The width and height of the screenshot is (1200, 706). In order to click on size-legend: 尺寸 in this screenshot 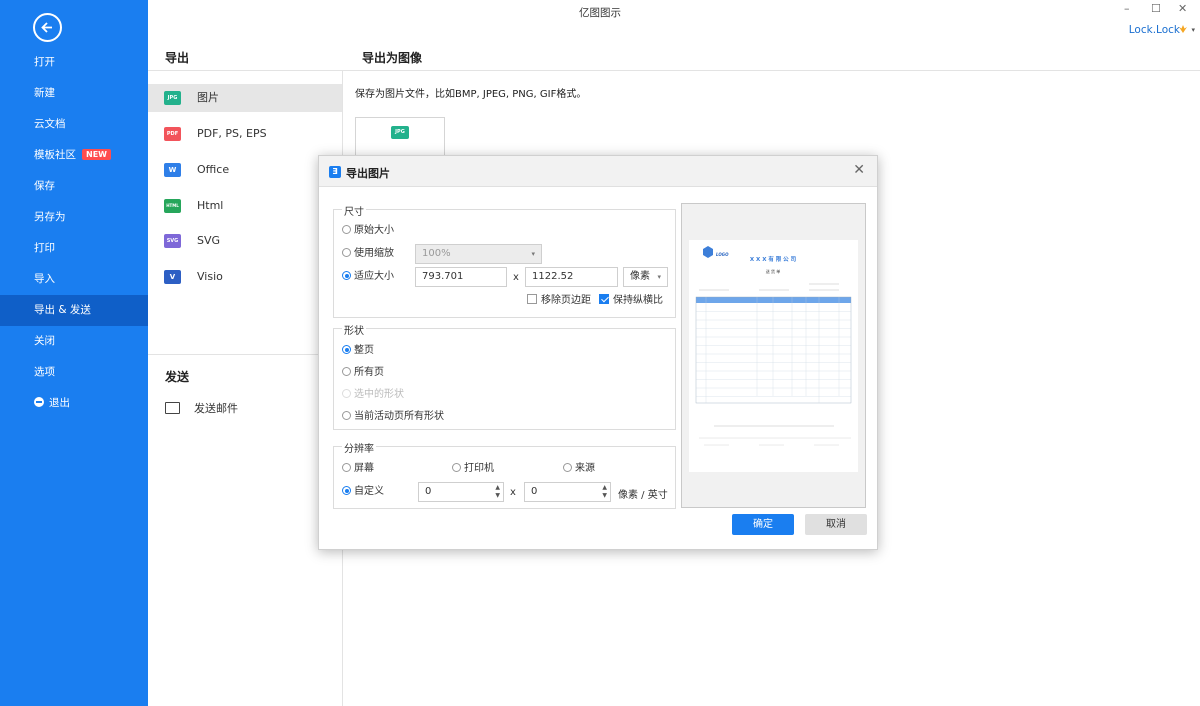, I will do `click(354, 210)`.